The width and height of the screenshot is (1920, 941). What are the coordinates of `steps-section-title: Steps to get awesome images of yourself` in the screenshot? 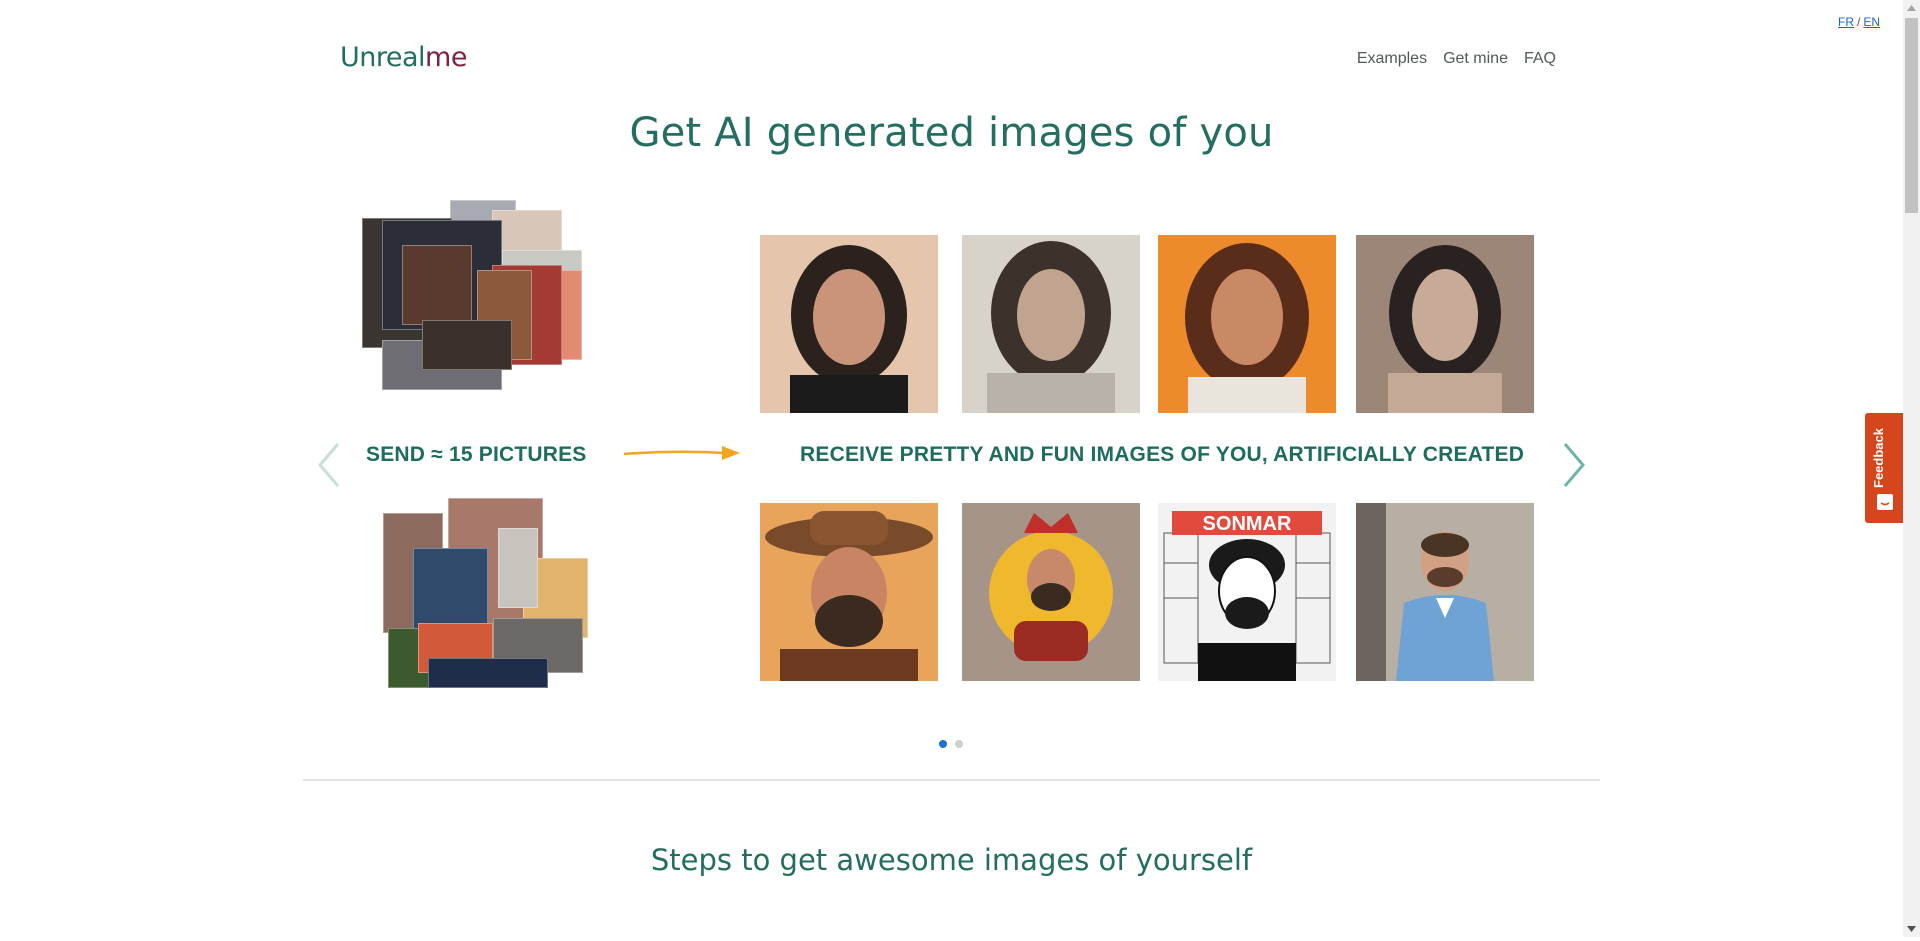 It's located at (951, 860).